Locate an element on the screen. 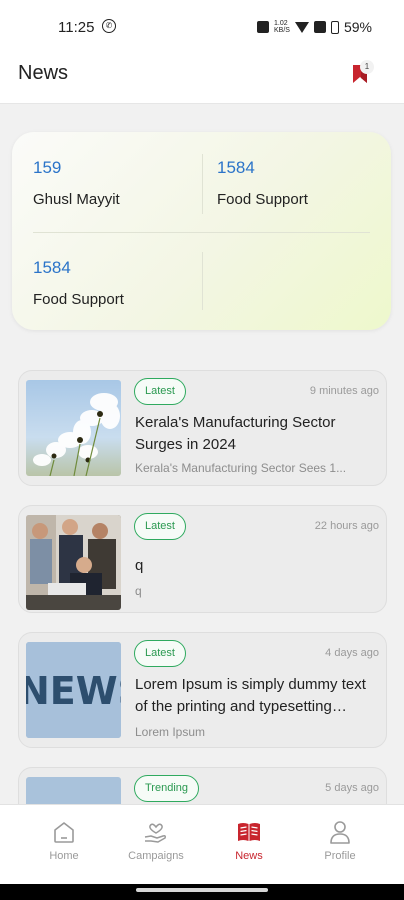 This screenshot has width=404, height=900. flowers-image is located at coordinates (76, 434).